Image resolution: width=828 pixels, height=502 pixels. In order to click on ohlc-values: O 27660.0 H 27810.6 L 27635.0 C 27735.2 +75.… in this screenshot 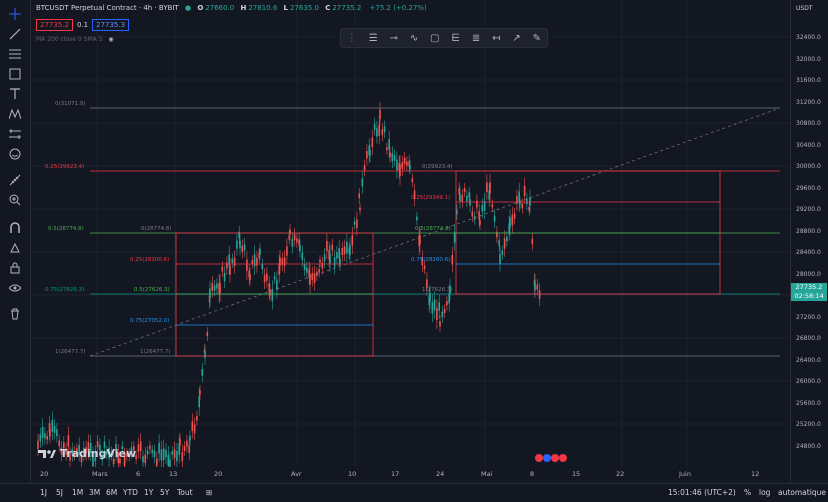, I will do `click(312, 8)`.